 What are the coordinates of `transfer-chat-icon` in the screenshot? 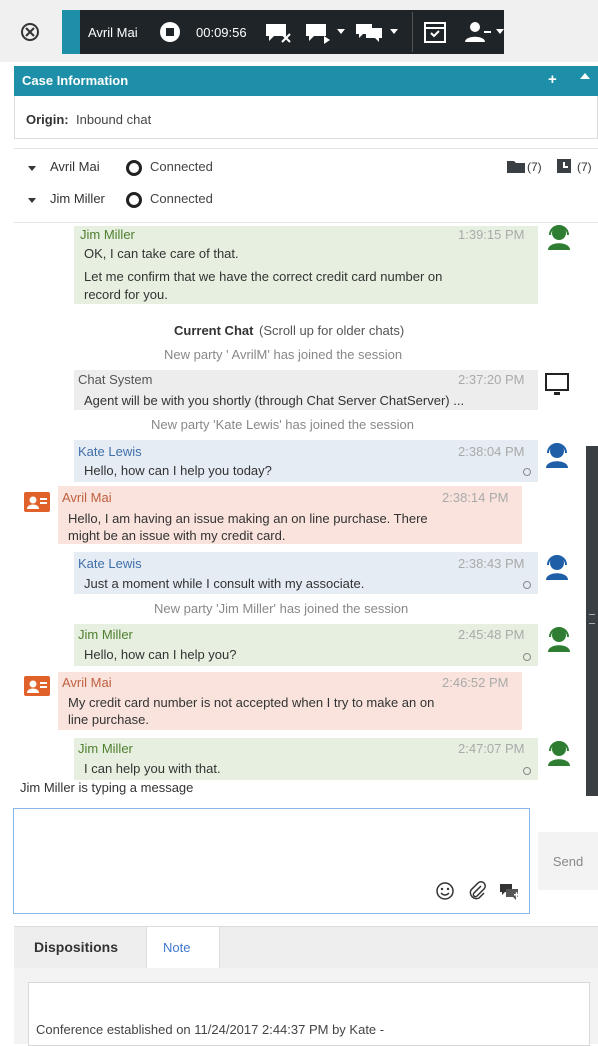 It's located at (319, 32).